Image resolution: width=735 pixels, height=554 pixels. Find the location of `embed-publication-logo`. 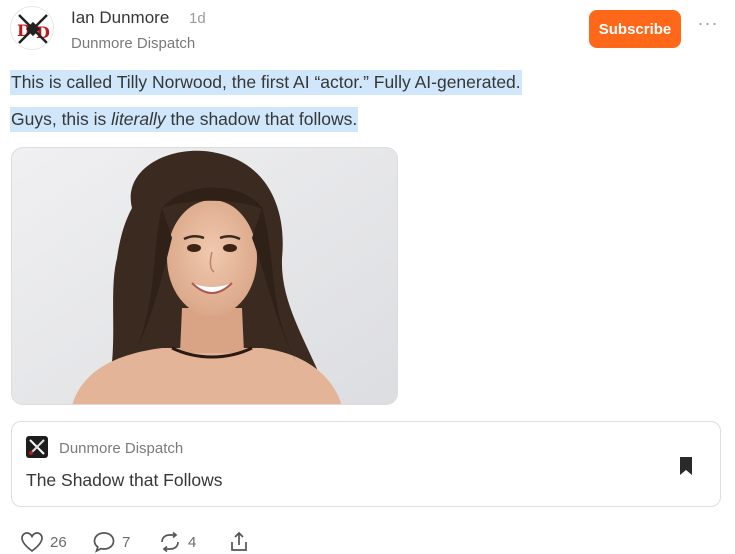

embed-publication-logo is located at coordinates (37, 447).